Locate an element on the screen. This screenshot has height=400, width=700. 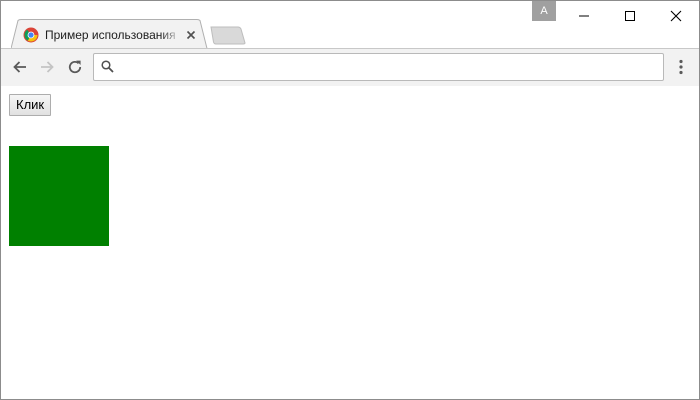
menu-button is located at coordinates (682, 67).